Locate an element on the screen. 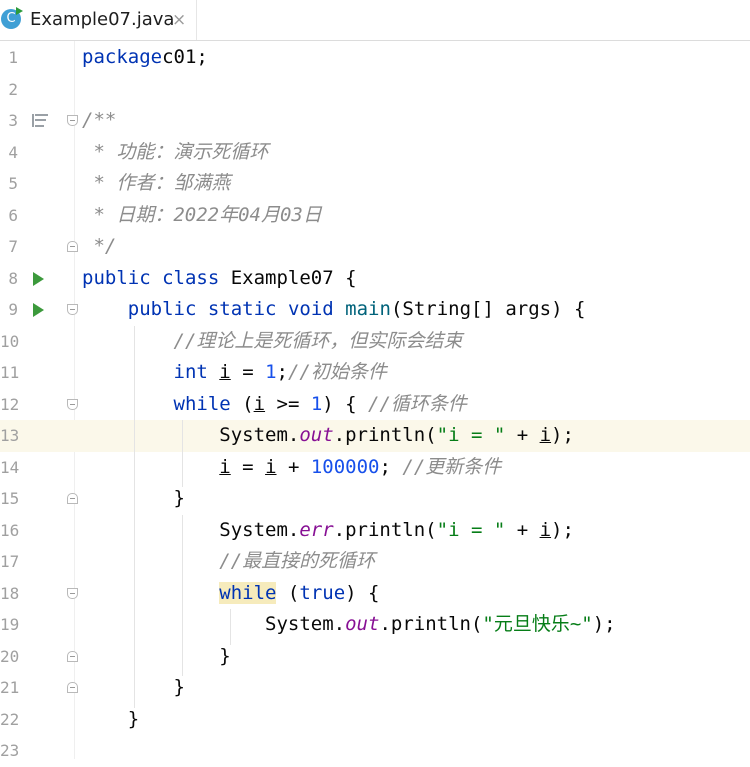 This screenshot has height=767, width=750. code-token: //初始条件 is located at coordinates (337, 372).